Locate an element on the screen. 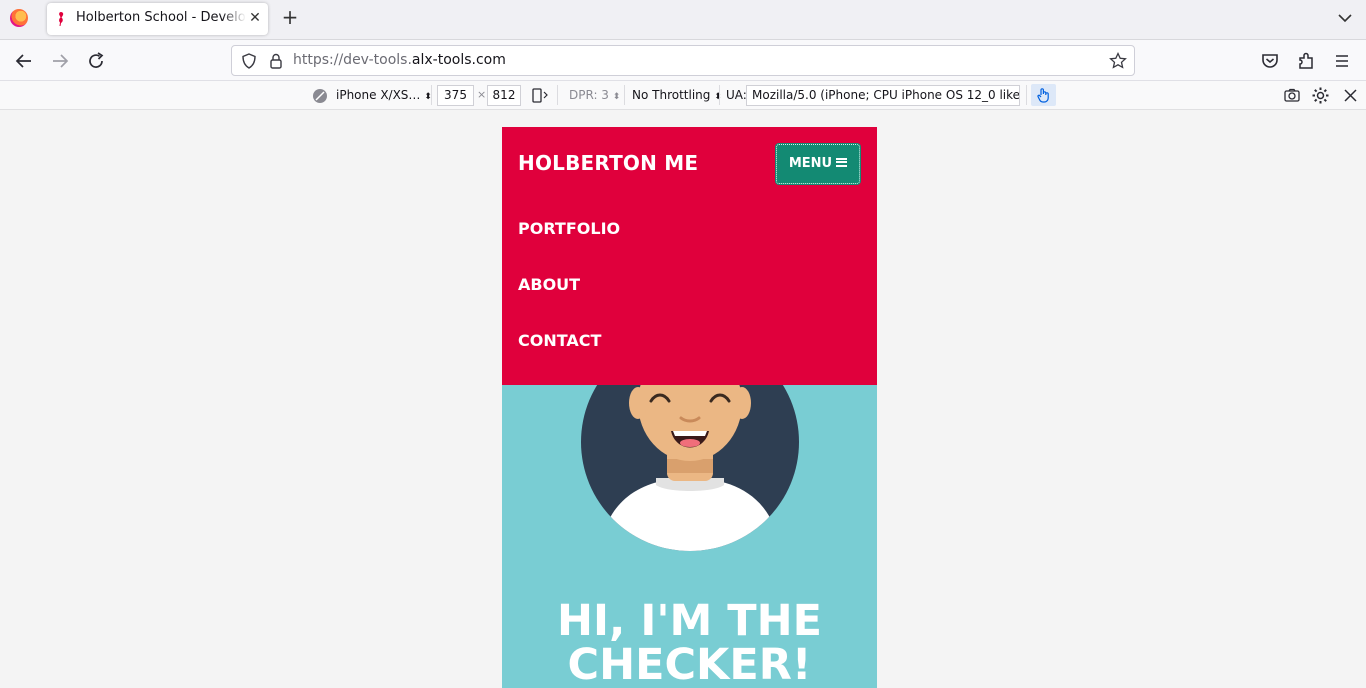 This screenshot has height=688, width=1366. hero-heading: HI, I'M THE CHECKER! is located at coordinates (689, 643).